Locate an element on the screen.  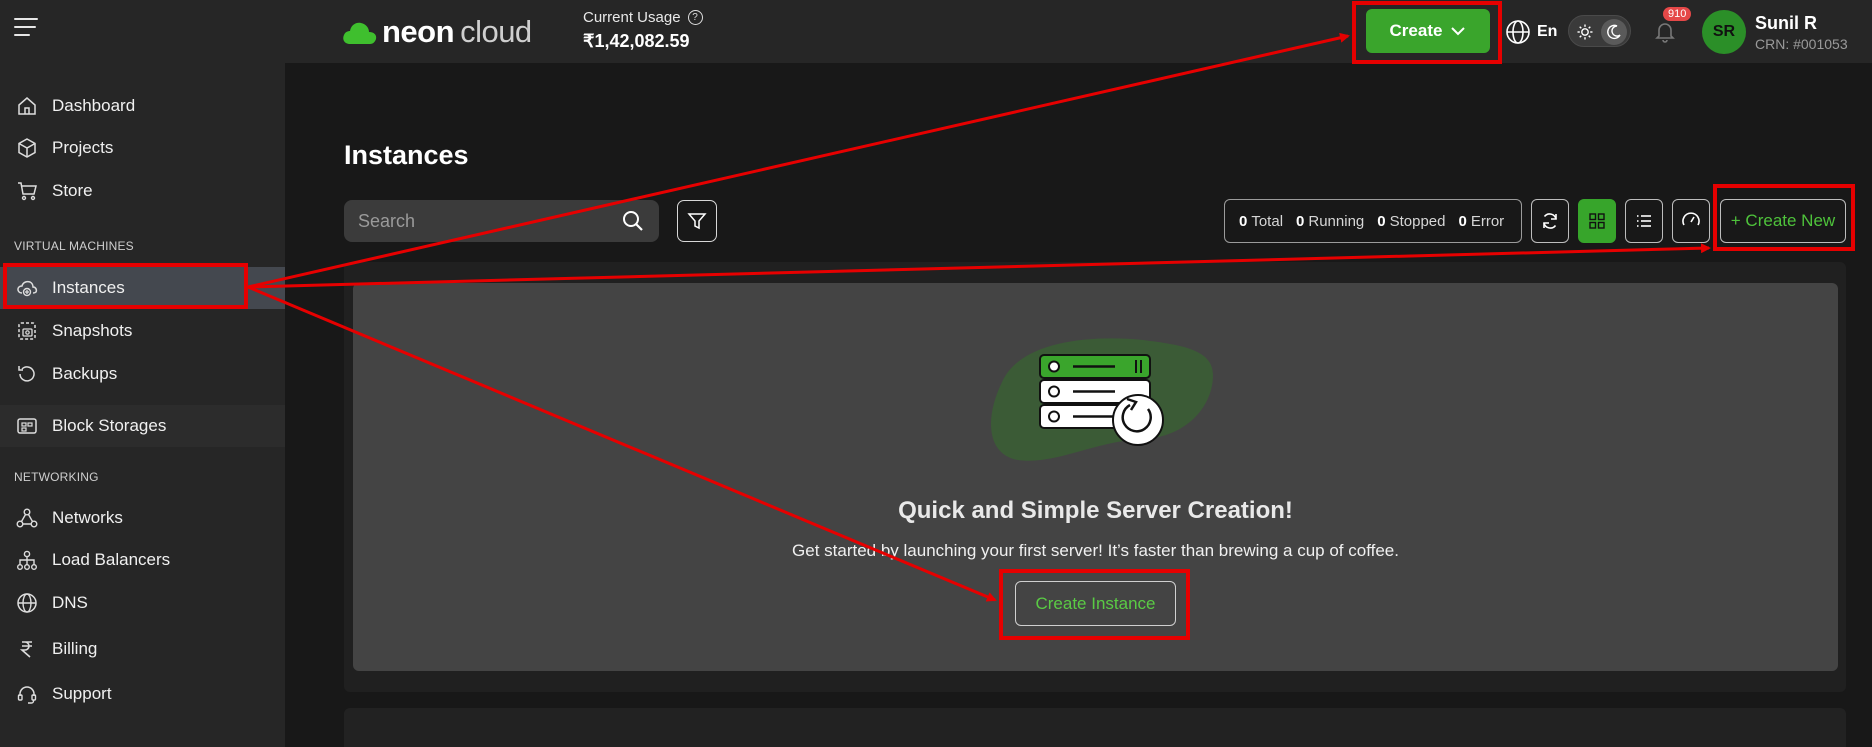
moon-icon is located at coordinates (1614, 32).